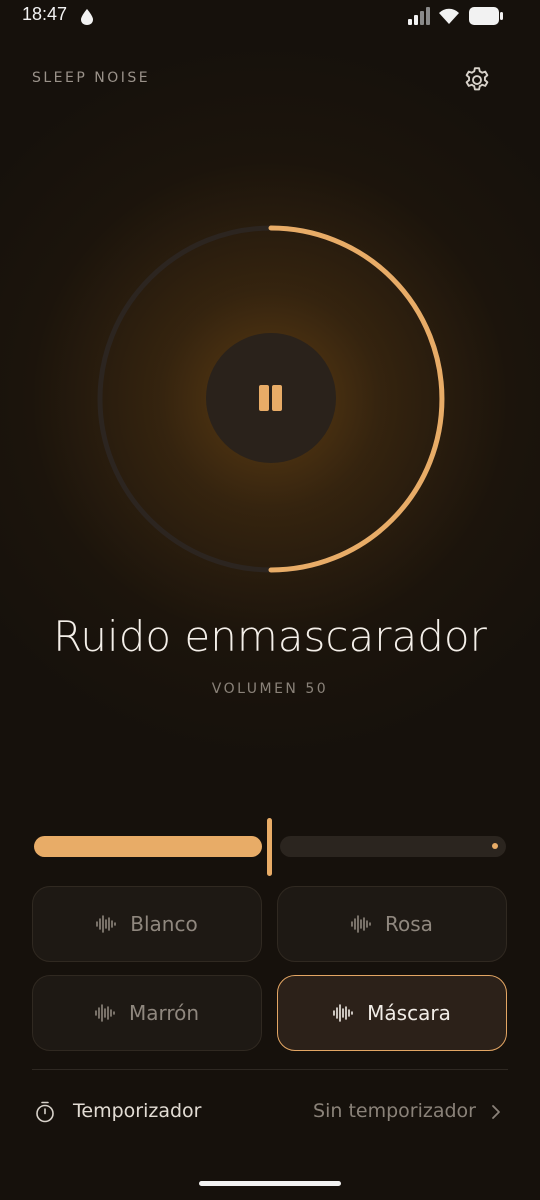  I want to click on settings-button, so click(477, 80).